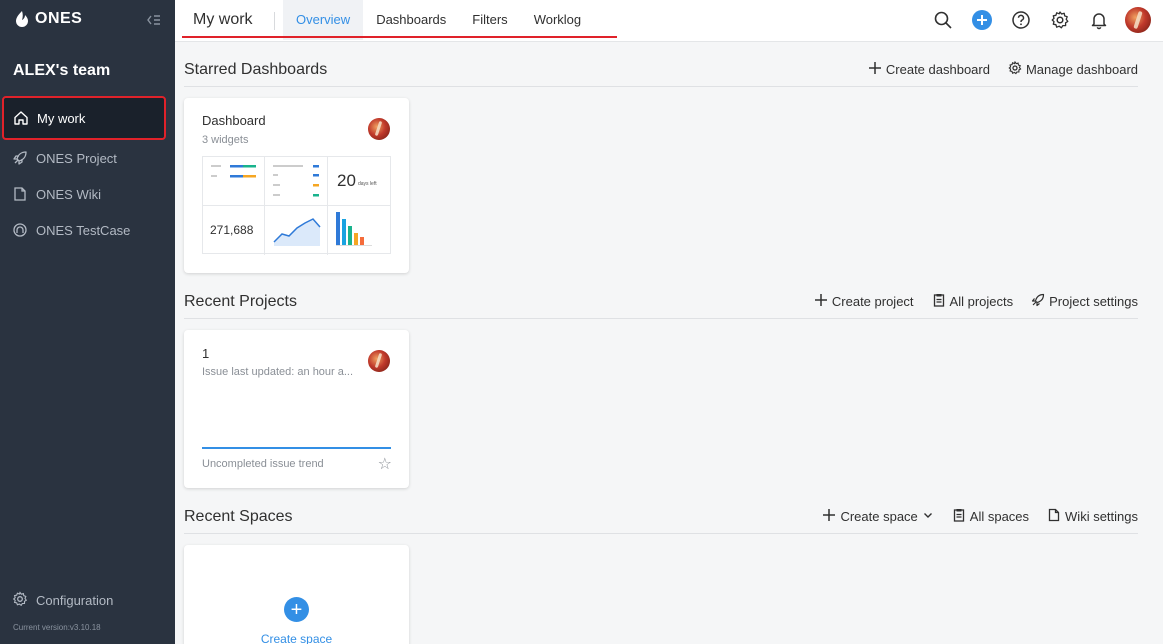  I want to click on tabs-highlight-underline, so click(399, 37).